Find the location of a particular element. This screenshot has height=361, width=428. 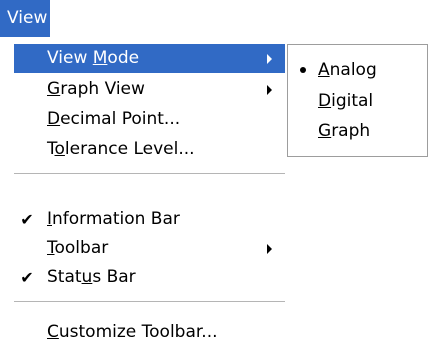

submenu-item-analog: Analog is located at coordinates (357, 70).